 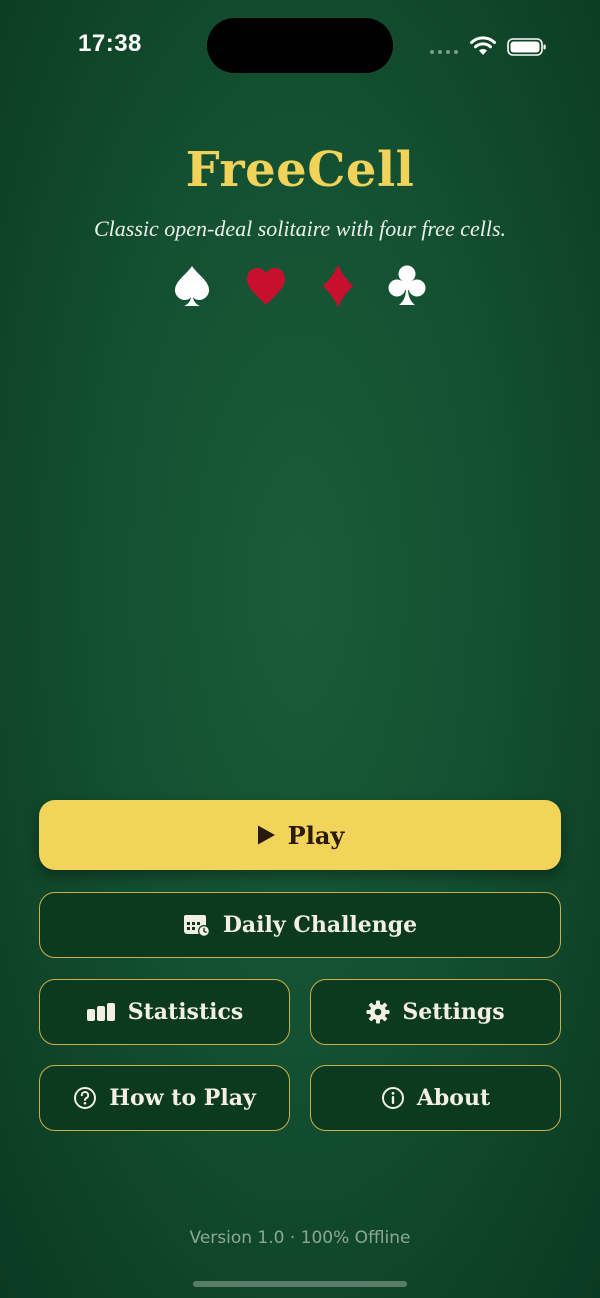 I want to click on statistics-button: Statistics, so click(x=164, y=1012).